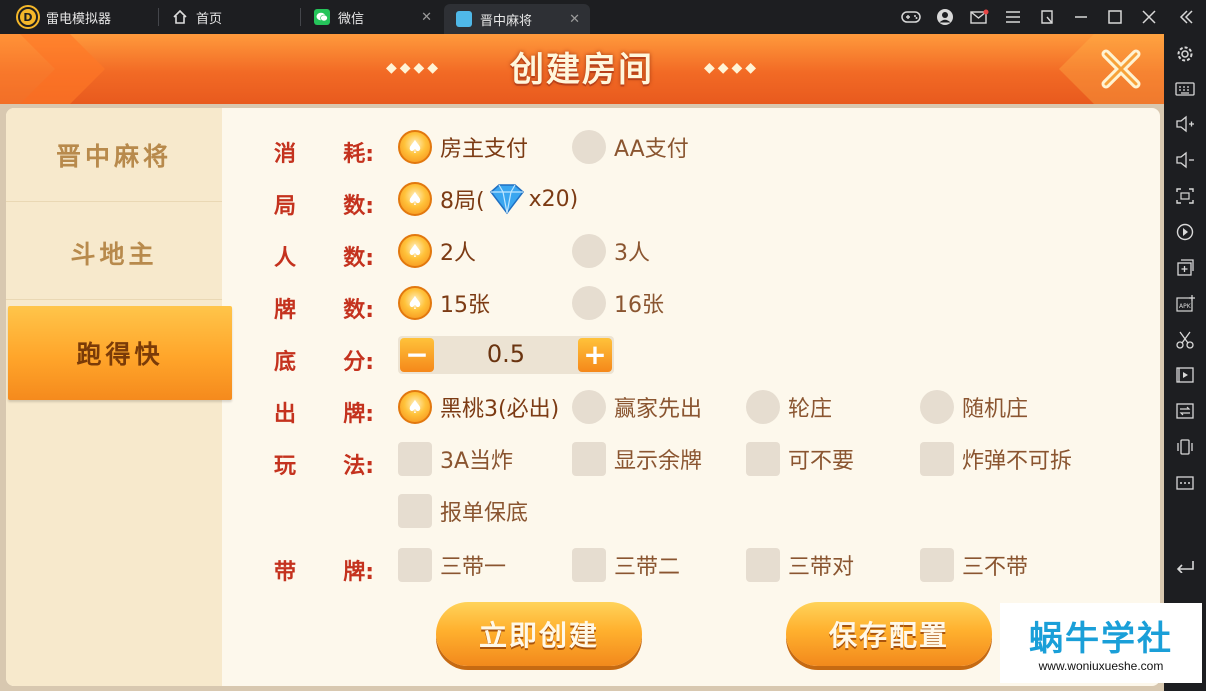  What do you see at coordinates (1185, 304) in the screenshot?
I see `apk-install-icon: APK` at bounding box center [1185, 304].